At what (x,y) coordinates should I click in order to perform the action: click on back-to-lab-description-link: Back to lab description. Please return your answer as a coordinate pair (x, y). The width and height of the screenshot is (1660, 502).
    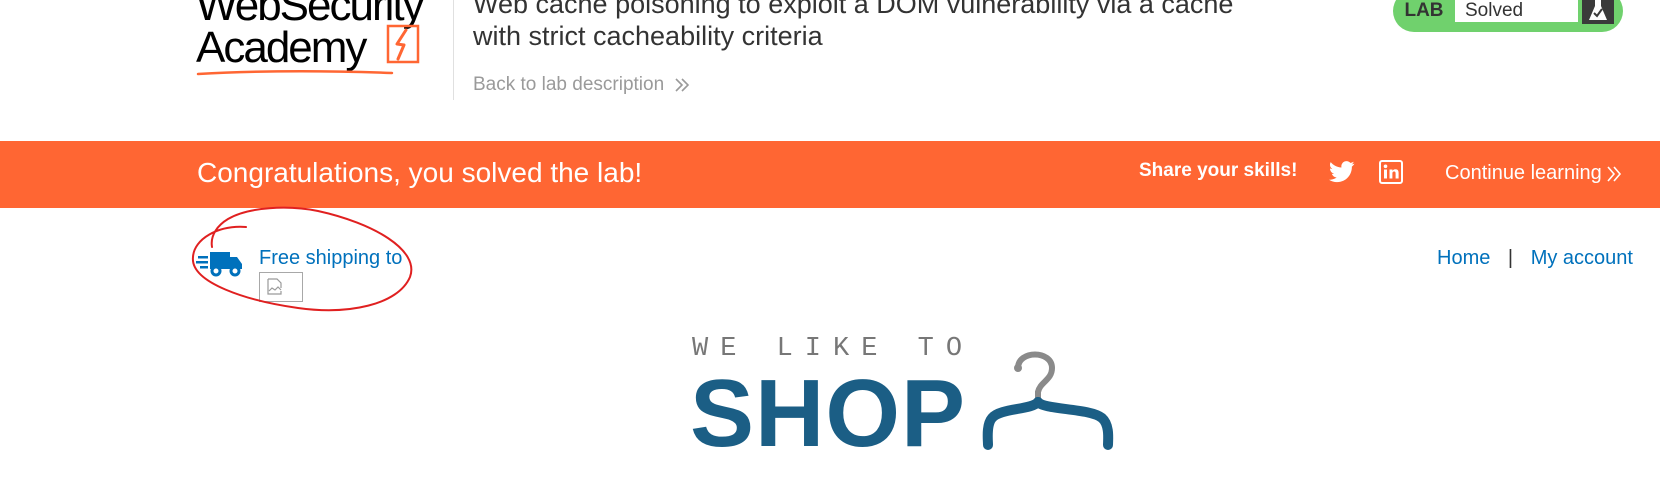
    Looking at the image, I should click on (581, 85).